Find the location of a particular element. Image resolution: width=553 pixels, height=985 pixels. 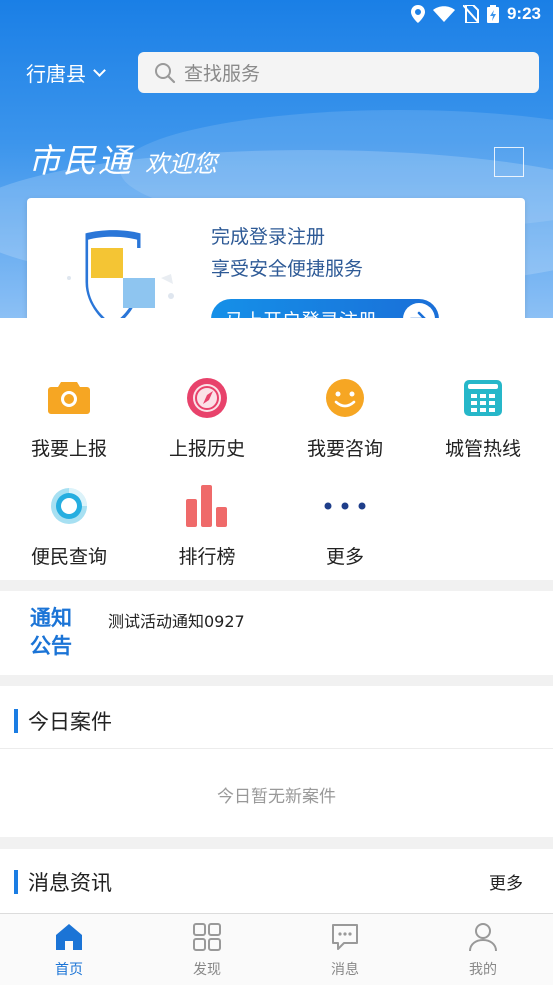

tab-label: 消息 is located at coordinates (345, 970).